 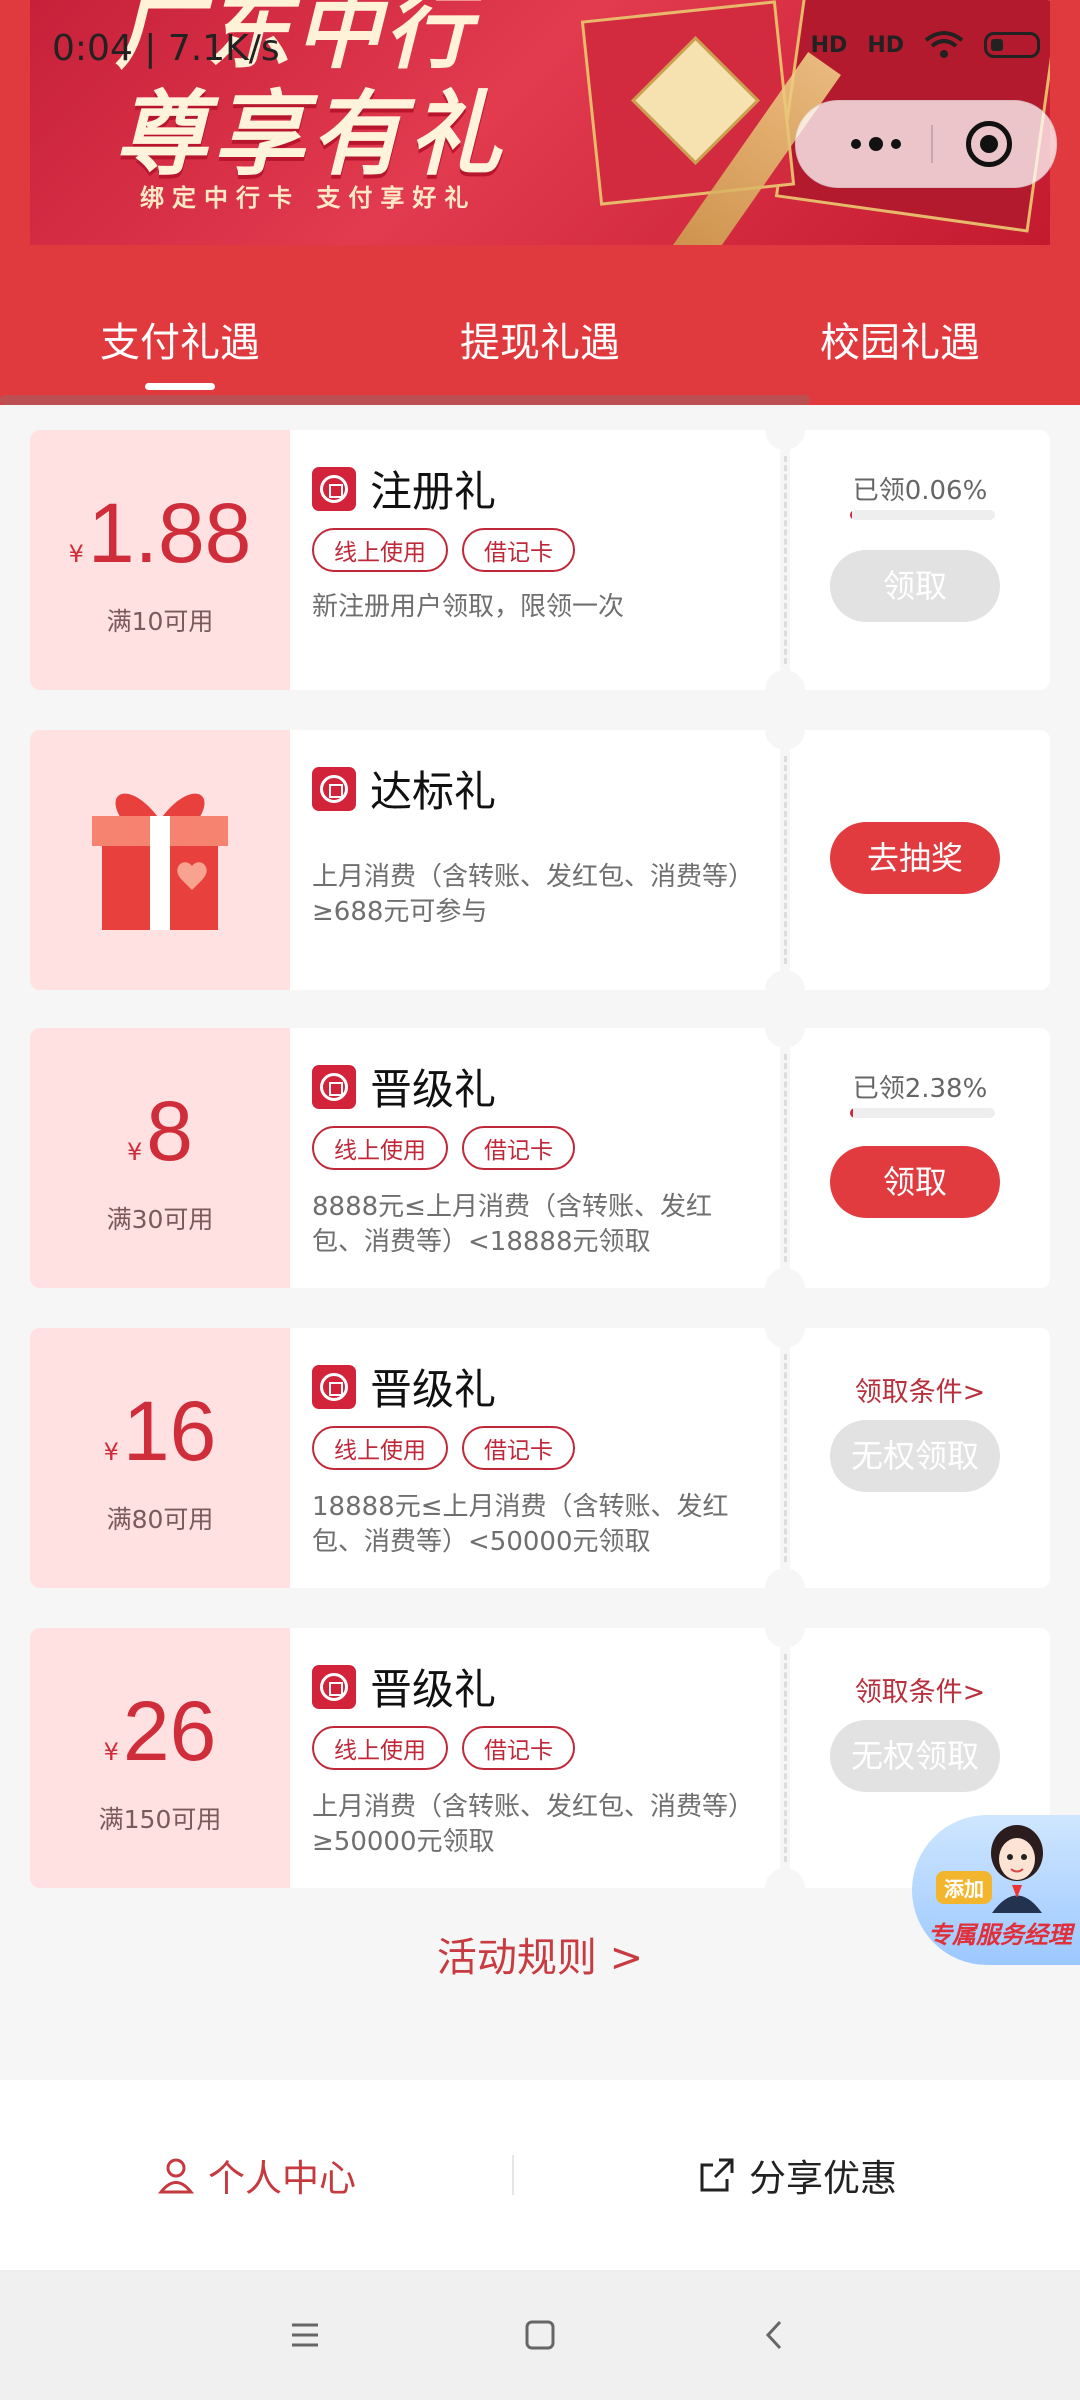 I want to click on coupon-condition: 满30可用, so click(x=160, y=1219).